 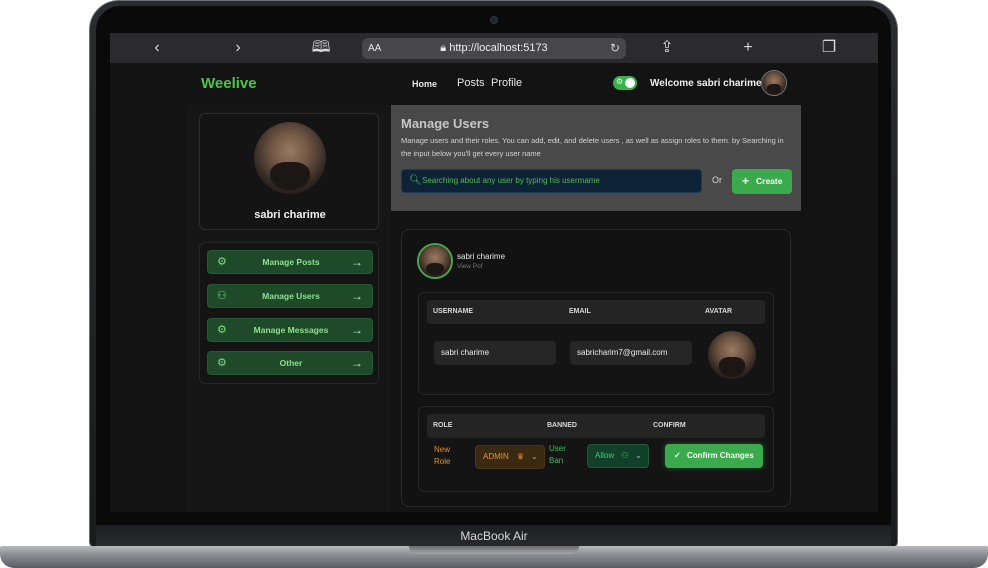 What do you see at coordinates (229, 83) in the screenshot?
I see `brand-logo: Weelive` at bounding box center [229, 83].